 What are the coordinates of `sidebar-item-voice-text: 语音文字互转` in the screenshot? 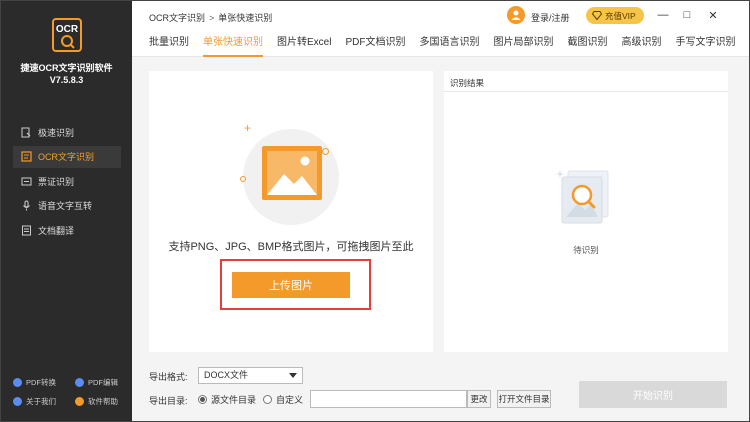 It's located at (67, 206).